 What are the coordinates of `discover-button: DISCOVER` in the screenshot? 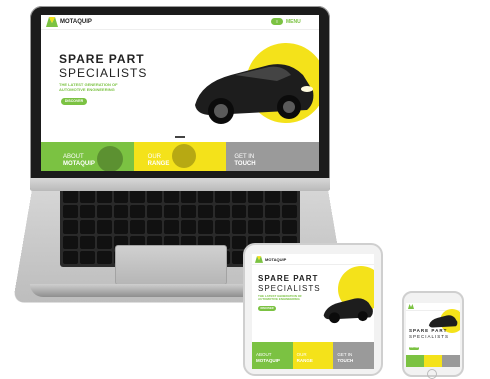 It's located at (74, 101).